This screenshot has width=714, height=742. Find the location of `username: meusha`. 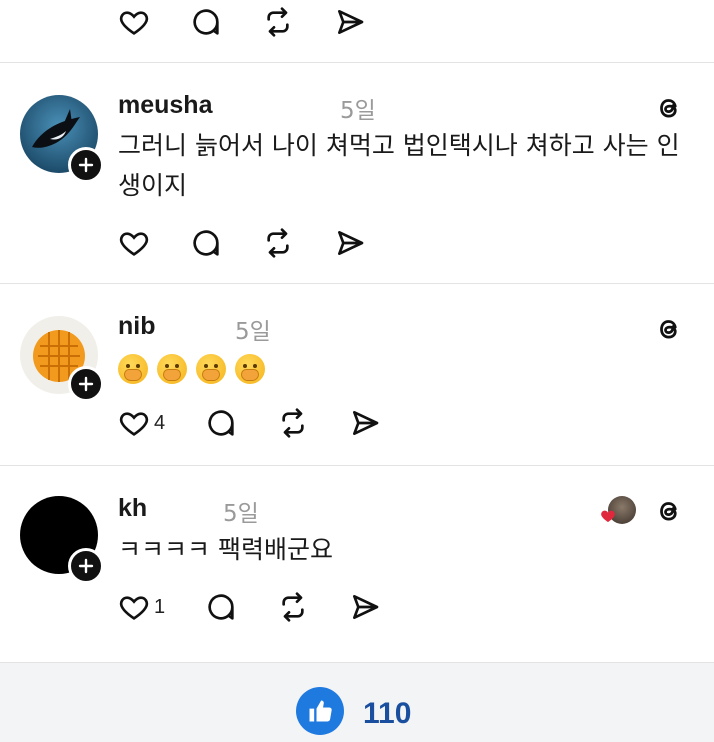

username: meusha is located at coordinates (165, 105).